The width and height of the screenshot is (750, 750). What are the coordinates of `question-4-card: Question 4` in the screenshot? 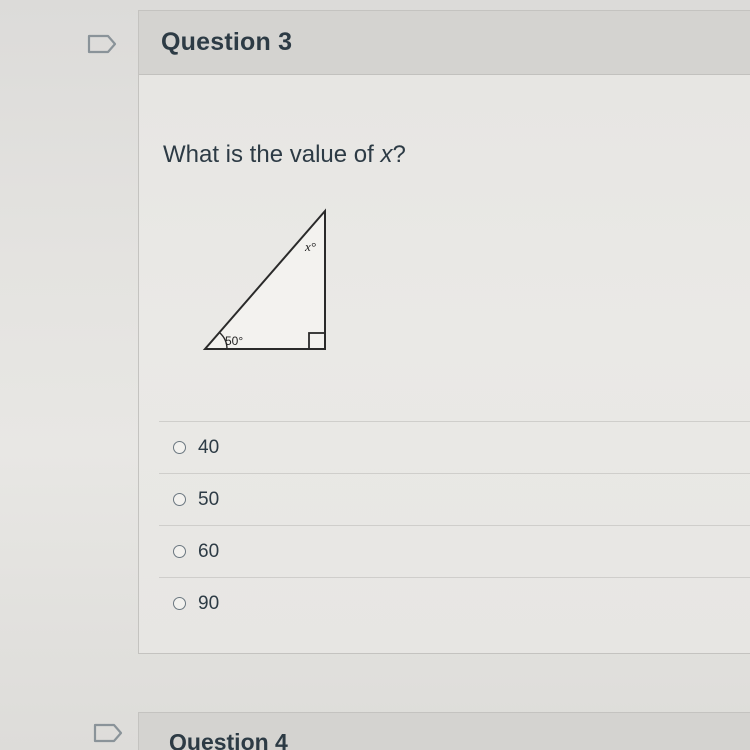 It's located at (444, 731).